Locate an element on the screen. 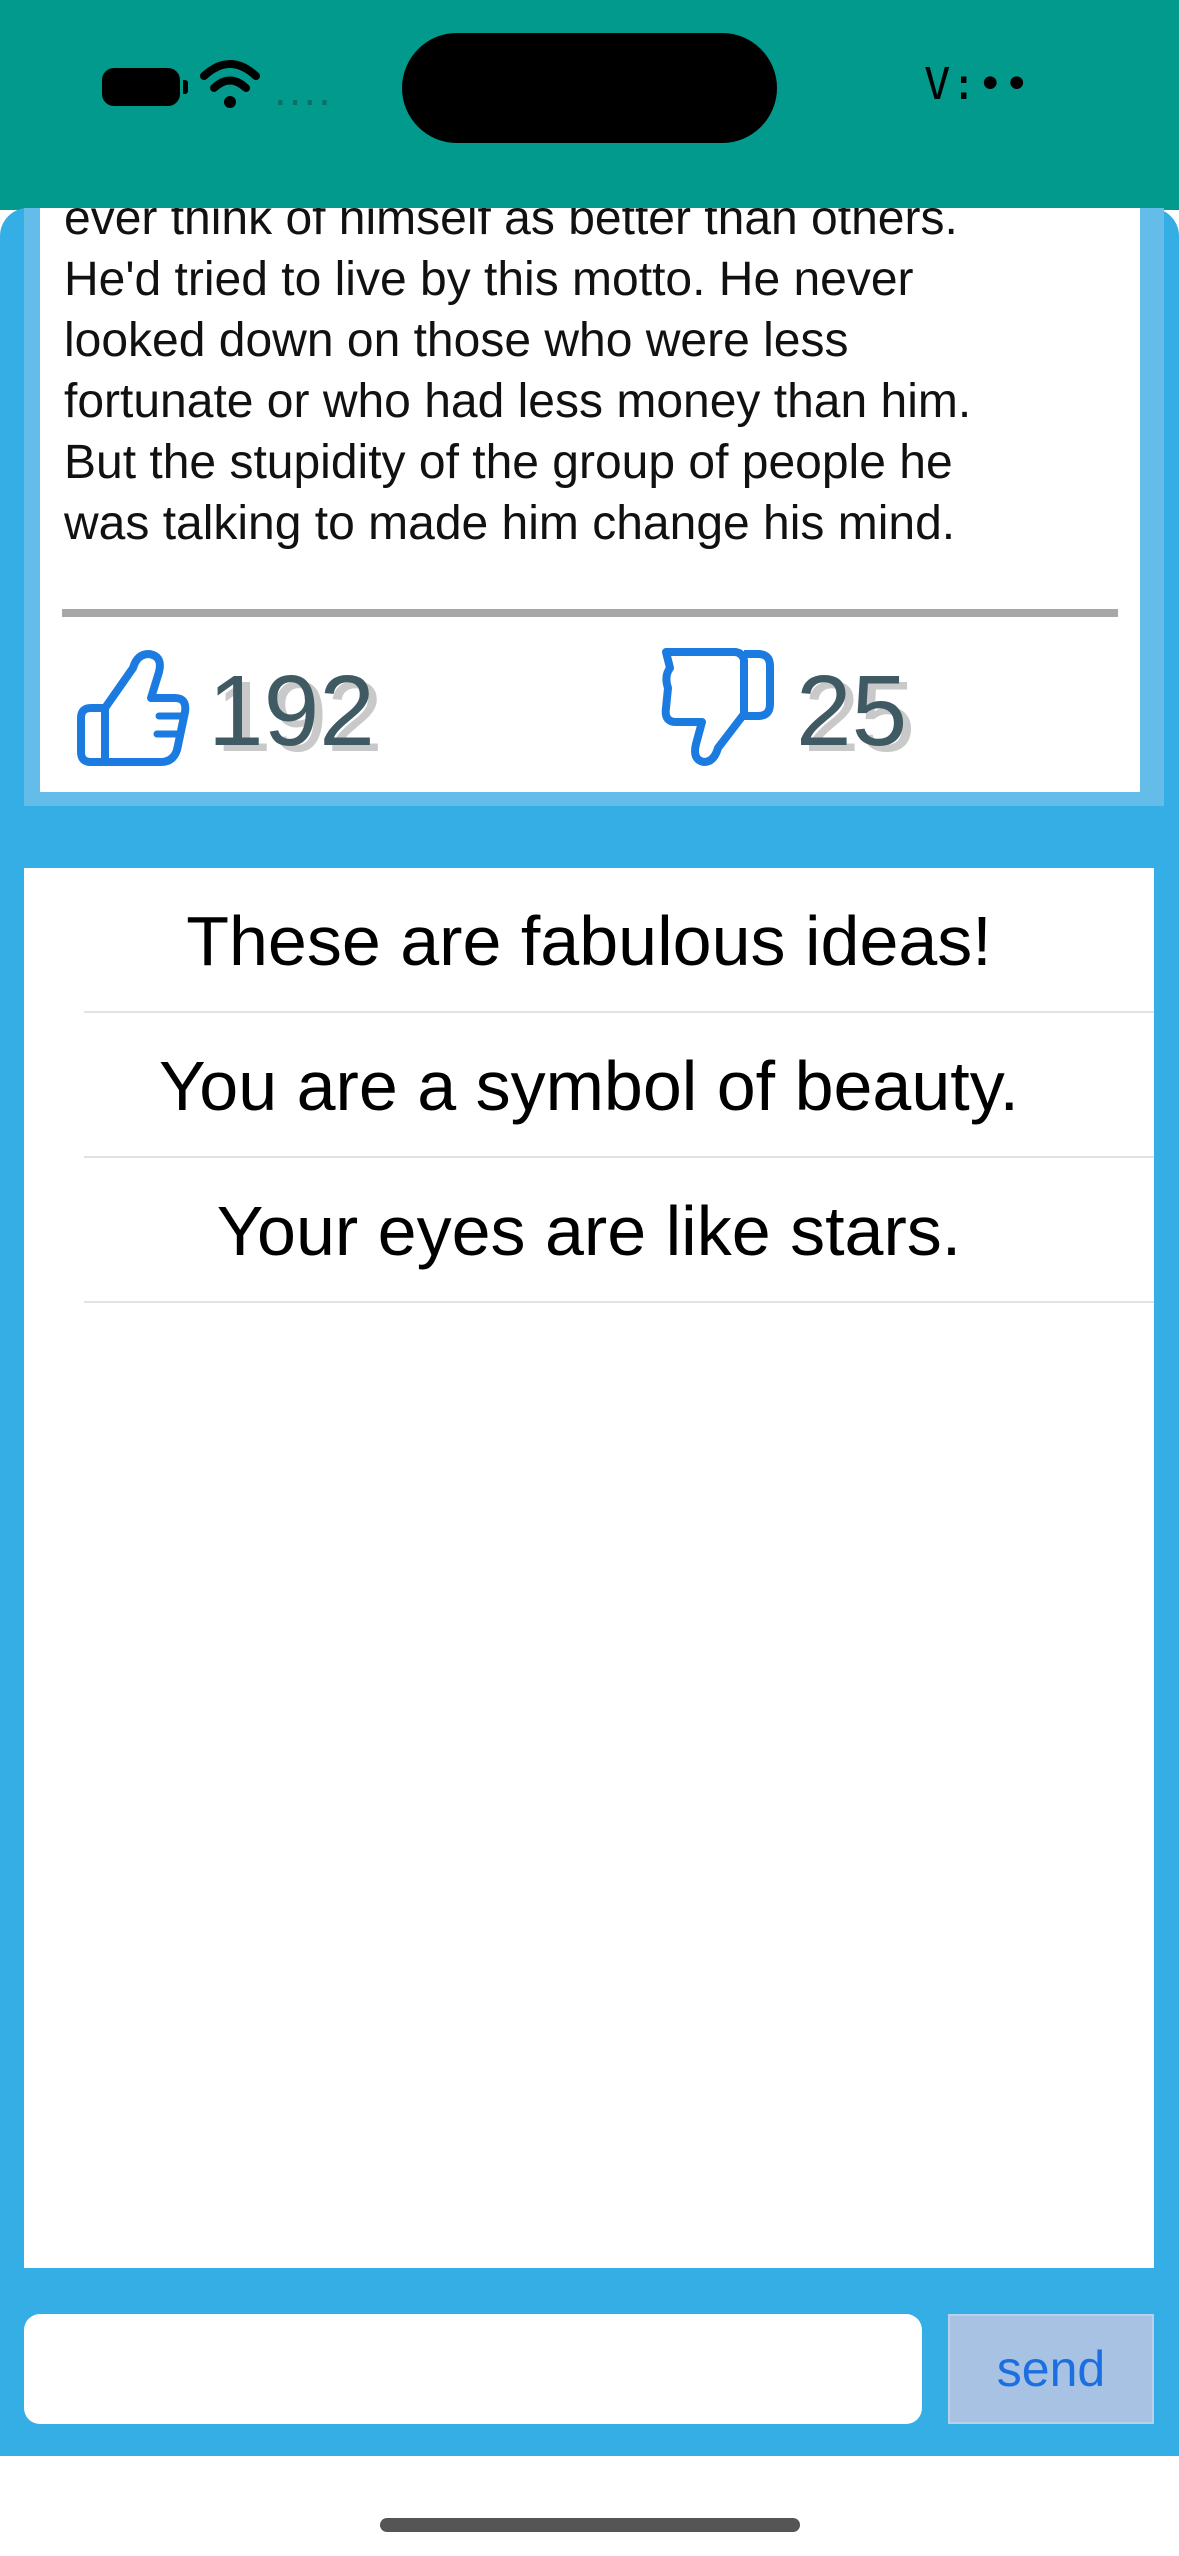 This screenshot has height=2556, width=1179. post-divider is located at coordinates (590, 613).